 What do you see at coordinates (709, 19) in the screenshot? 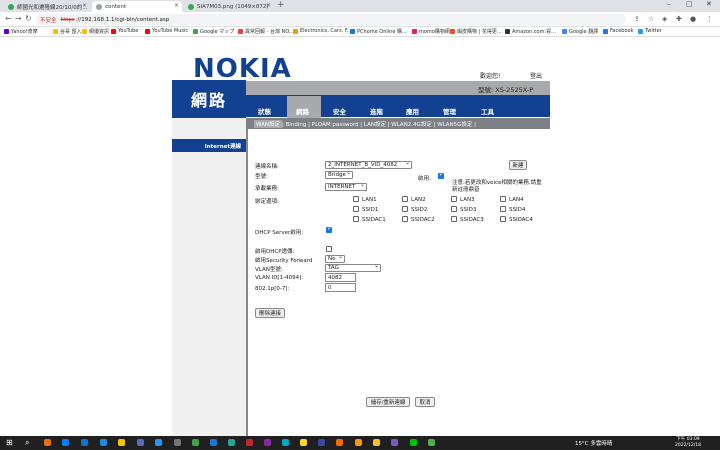
I see `menu-icon: ⋮` at bounding box center [709, 19].